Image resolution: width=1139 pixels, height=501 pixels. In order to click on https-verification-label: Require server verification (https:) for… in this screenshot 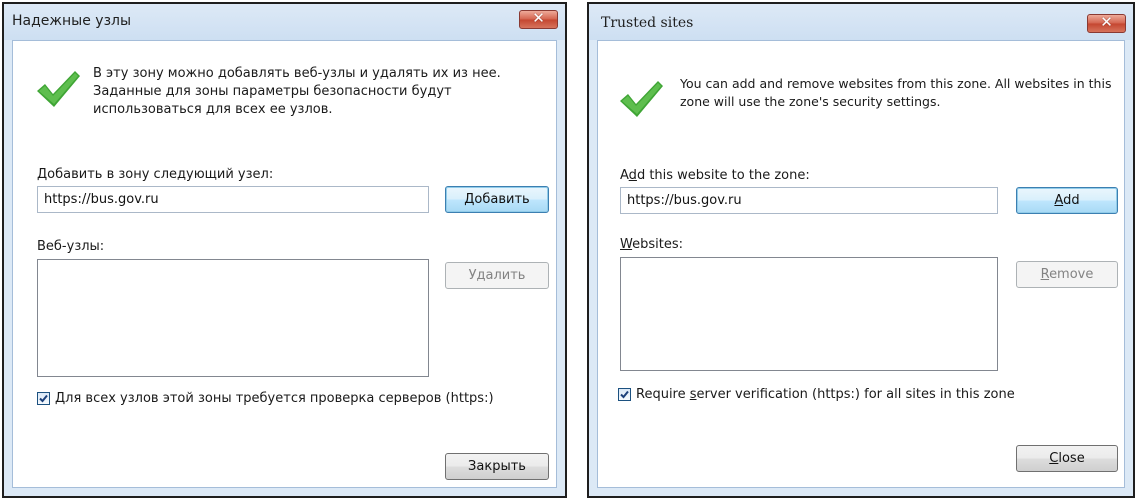, I will do `click(825, 394)`.